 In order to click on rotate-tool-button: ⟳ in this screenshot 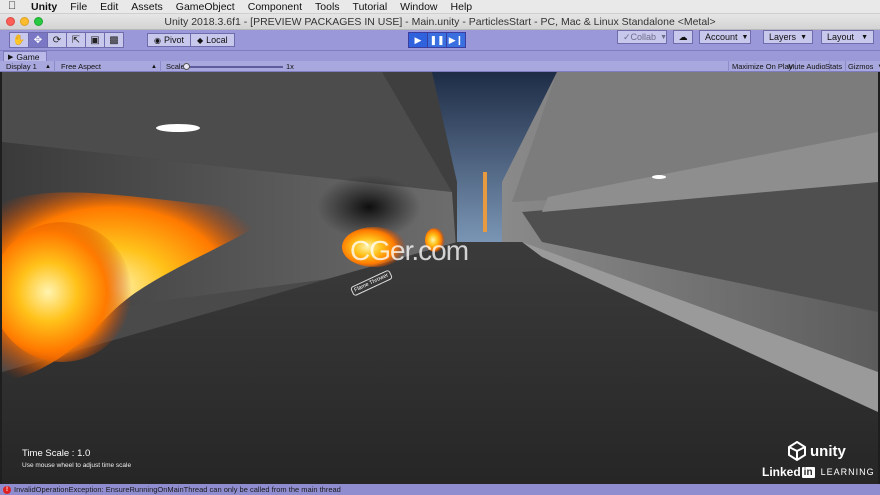, I will do `click(57, 40)`.